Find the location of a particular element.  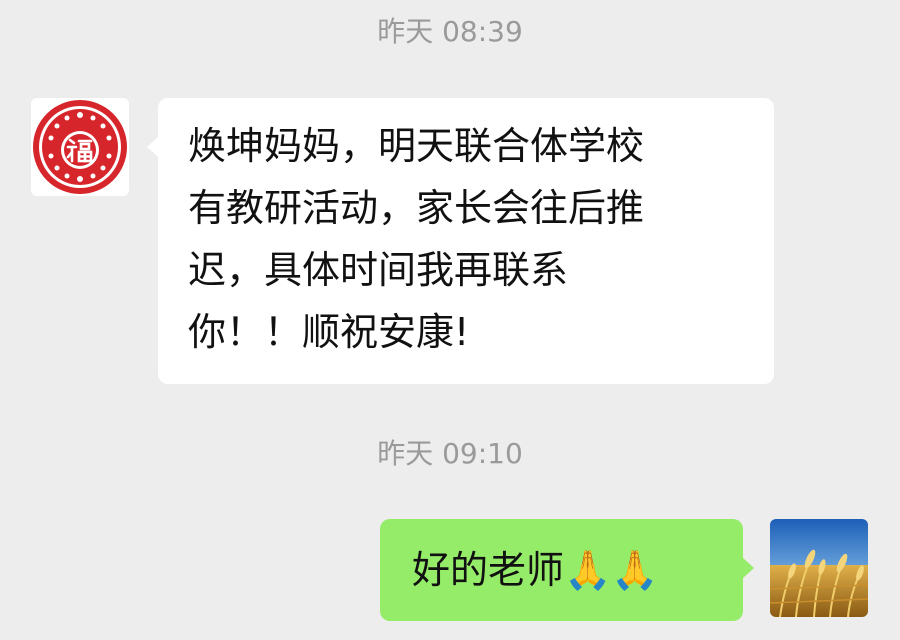

my-avatar is located at coordinates (819, 568).